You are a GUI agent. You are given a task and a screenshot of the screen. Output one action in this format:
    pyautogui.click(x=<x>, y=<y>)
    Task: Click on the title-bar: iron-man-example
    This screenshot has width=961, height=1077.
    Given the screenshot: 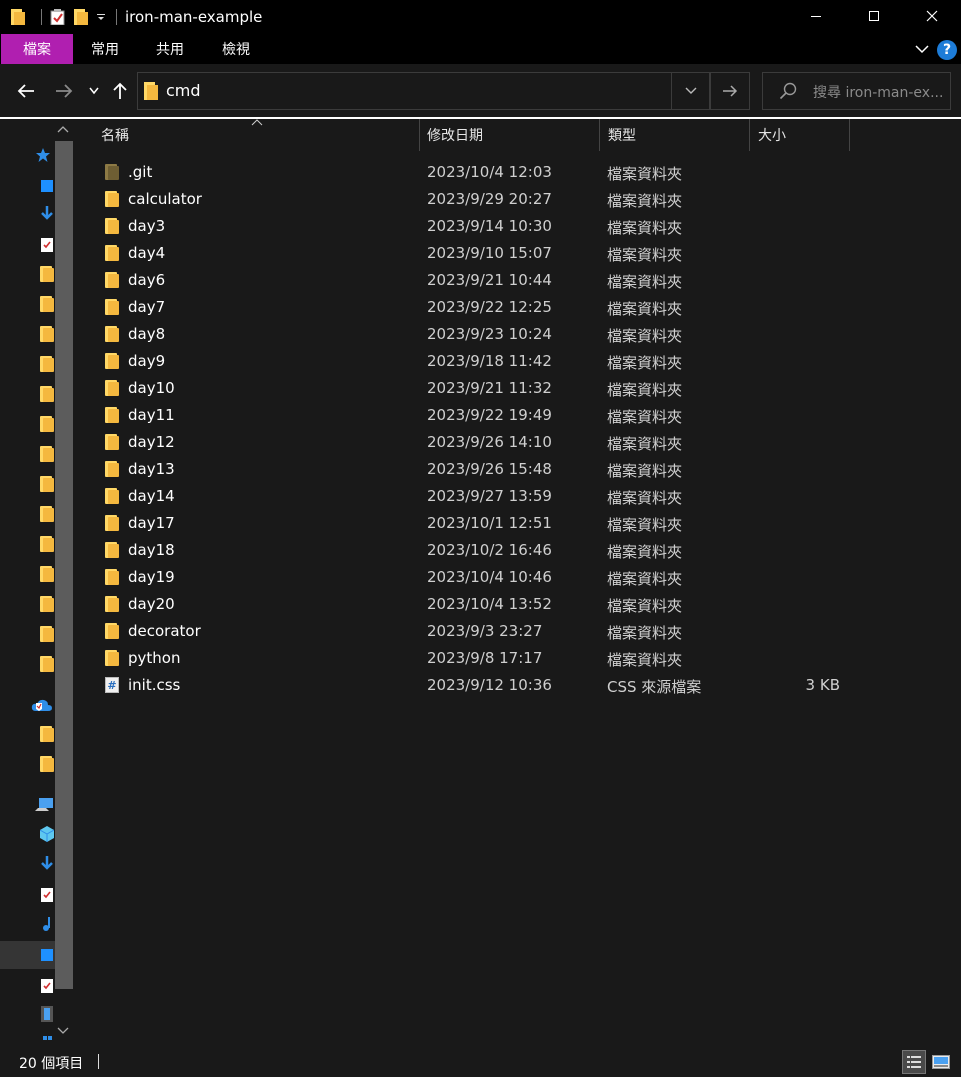 What is the action you would take?
    pyautogui.click(x=480, y=17)
    